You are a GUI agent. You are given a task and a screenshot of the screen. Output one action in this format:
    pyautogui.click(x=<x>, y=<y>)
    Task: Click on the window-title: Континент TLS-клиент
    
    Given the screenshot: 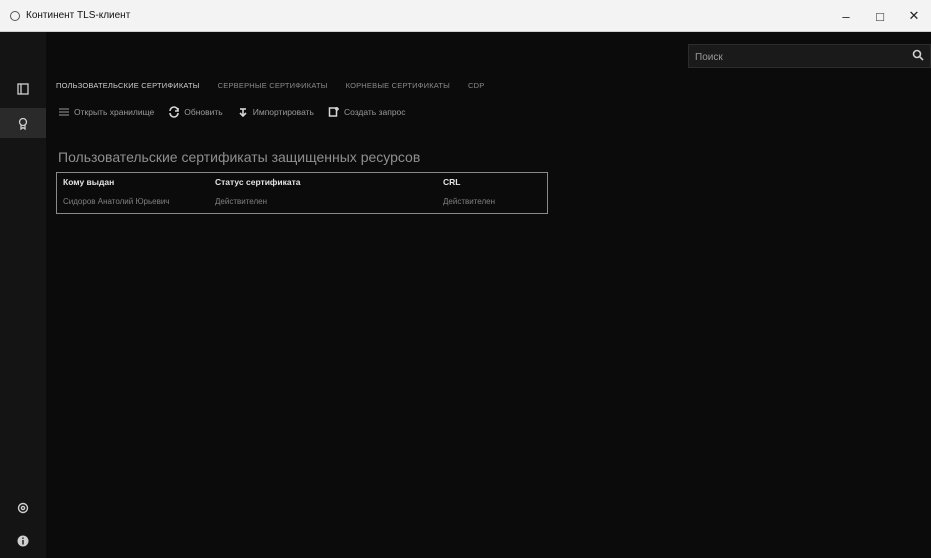 What is the action you would take?
    pyautogui.click(x=78, y=15)
    